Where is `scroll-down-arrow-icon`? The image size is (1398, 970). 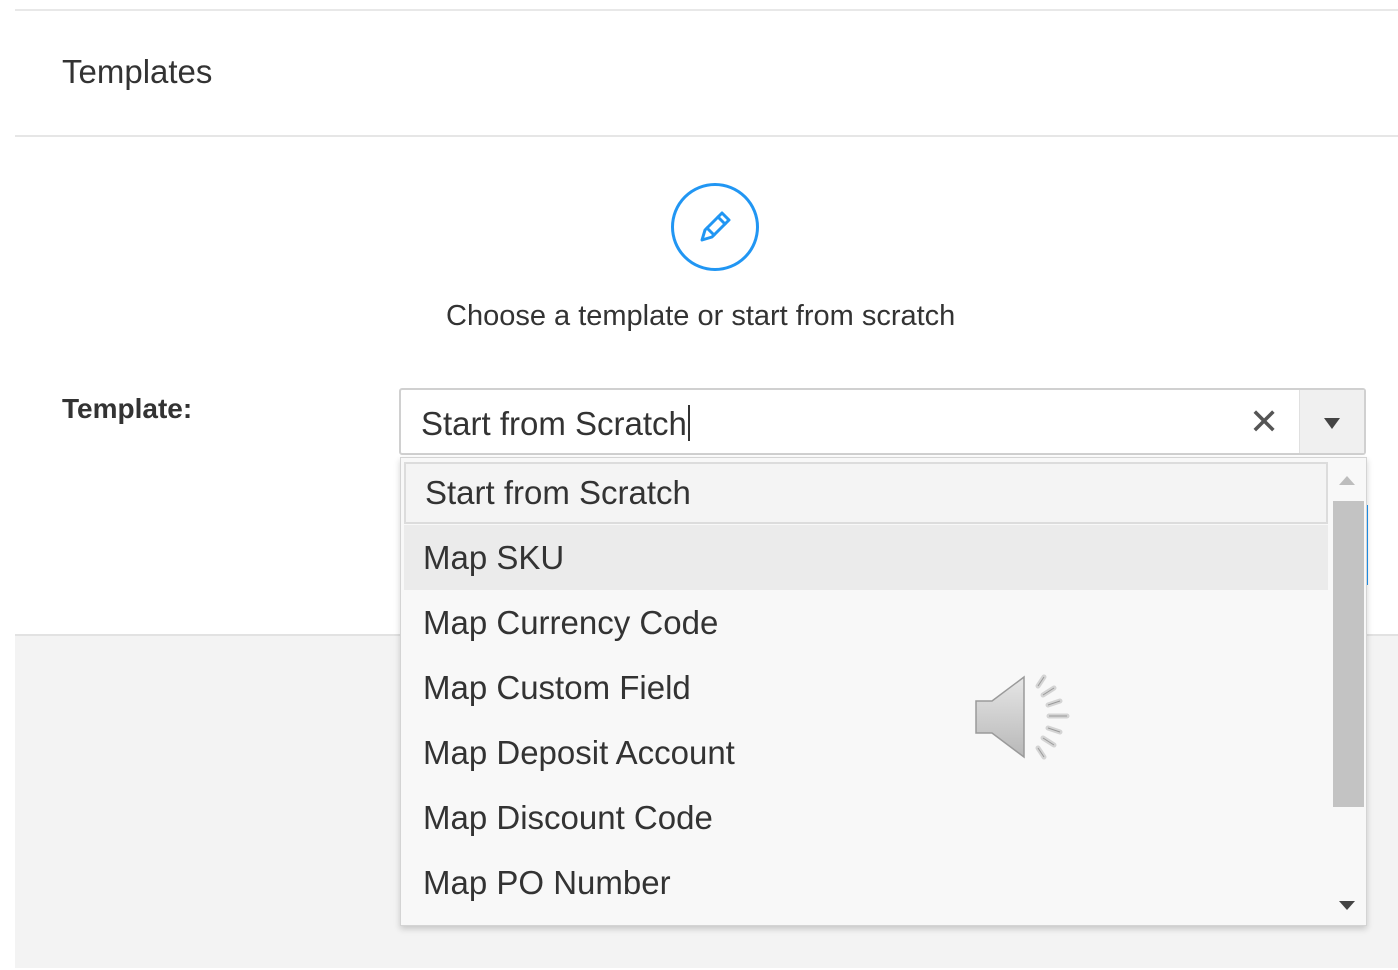 scroll-down-arrow-icon is located at coordinates (1347, 905).